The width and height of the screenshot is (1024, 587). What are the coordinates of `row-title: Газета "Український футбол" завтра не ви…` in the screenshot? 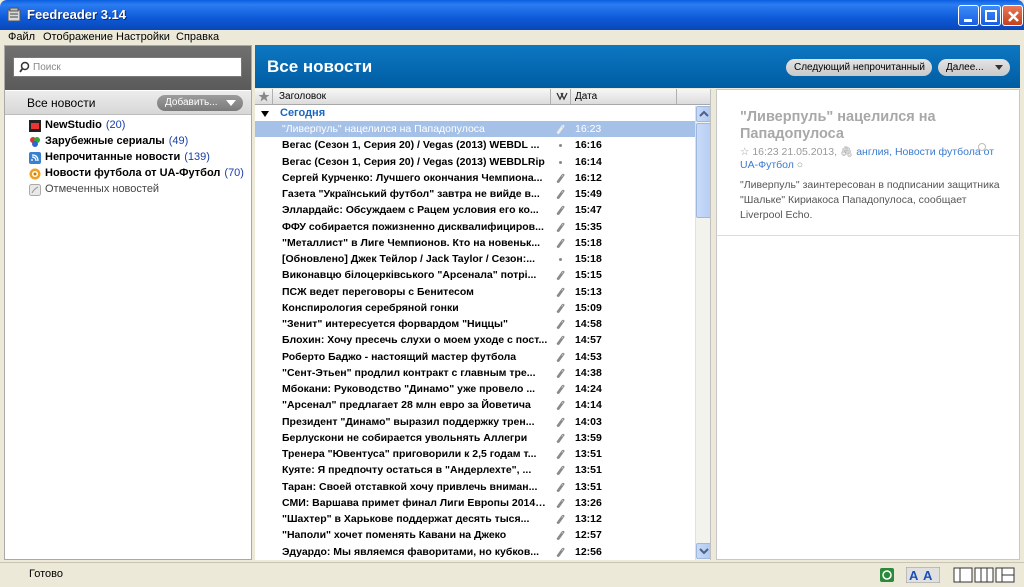 It's located at (411, 194).